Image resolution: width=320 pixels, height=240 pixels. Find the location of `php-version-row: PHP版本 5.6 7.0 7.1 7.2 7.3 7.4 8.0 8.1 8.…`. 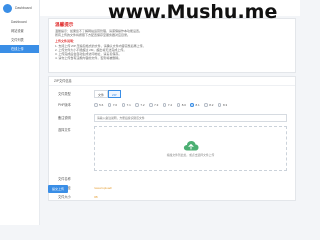

php-version-row: PHP版本 5.6 7.0 7.1 7.2 7.3 7.4 8.0 8.1 8.… is located at coordinates (173, 105).